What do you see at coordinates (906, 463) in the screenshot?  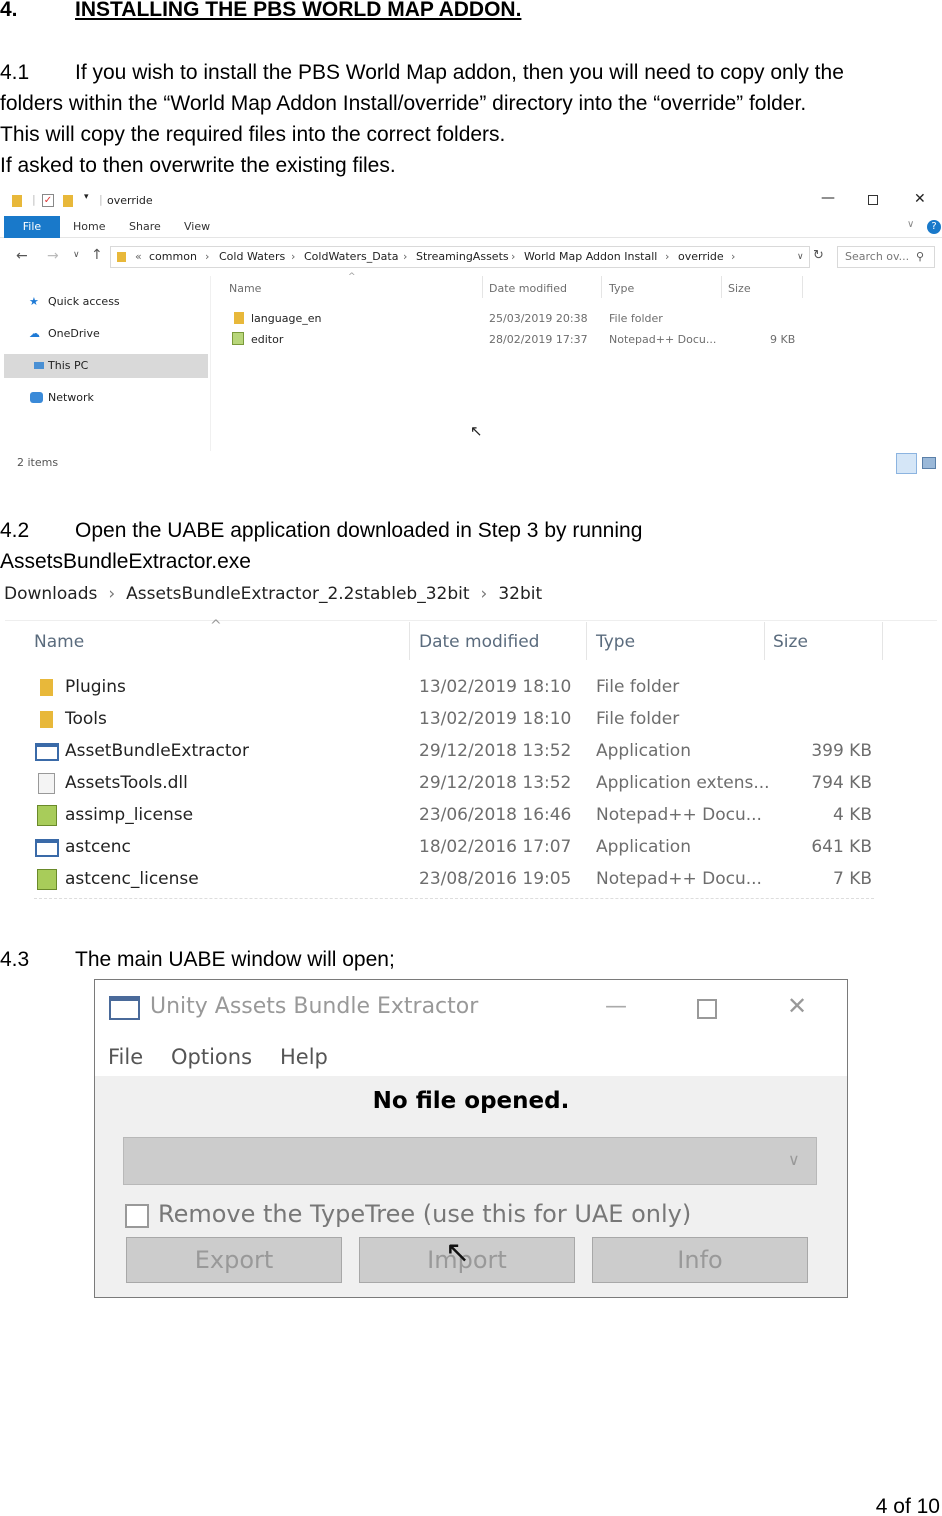 I see `details-view-icon` at bounding box center [906, 463].